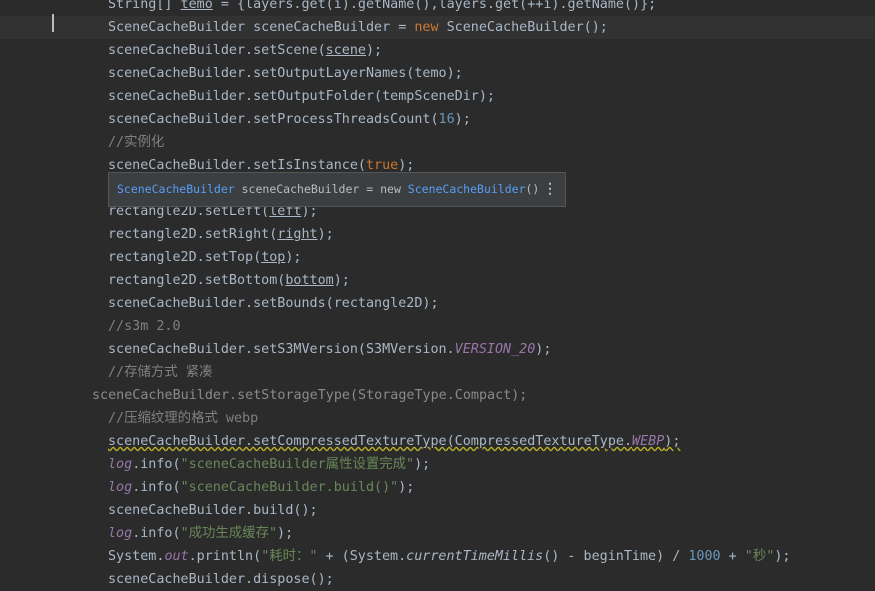 This screenshot has height=591, width=875. I want to click on code-line: //压缩纹理的格式 webp, so click(437, 418).